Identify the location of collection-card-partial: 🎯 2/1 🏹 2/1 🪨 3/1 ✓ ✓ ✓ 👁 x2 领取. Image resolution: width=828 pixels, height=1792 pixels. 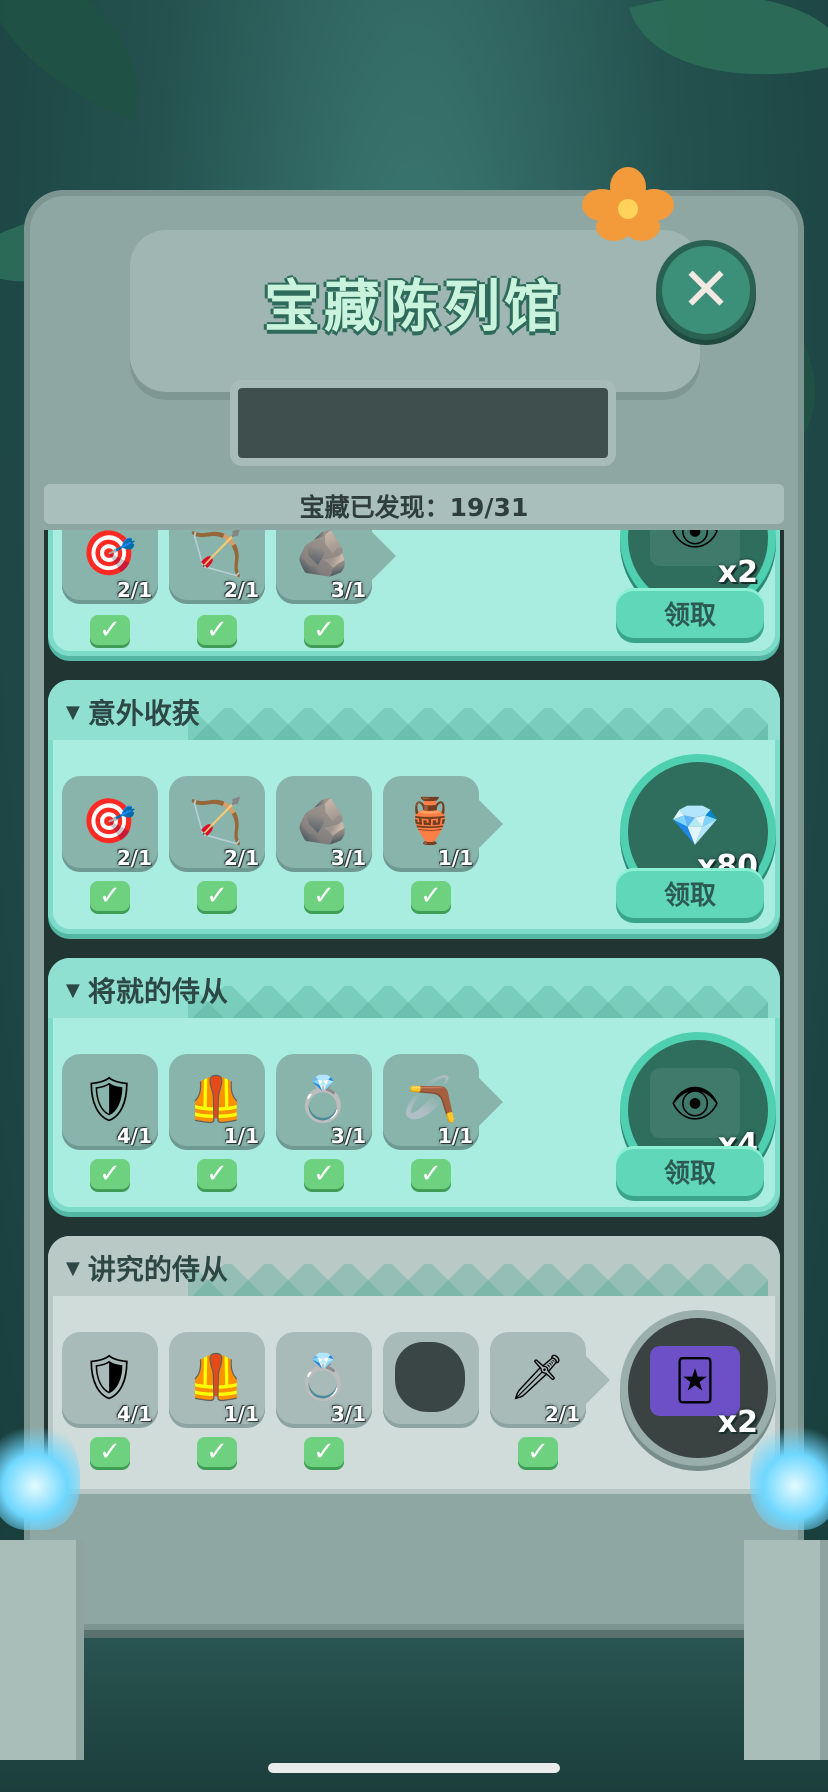
(414, 593).